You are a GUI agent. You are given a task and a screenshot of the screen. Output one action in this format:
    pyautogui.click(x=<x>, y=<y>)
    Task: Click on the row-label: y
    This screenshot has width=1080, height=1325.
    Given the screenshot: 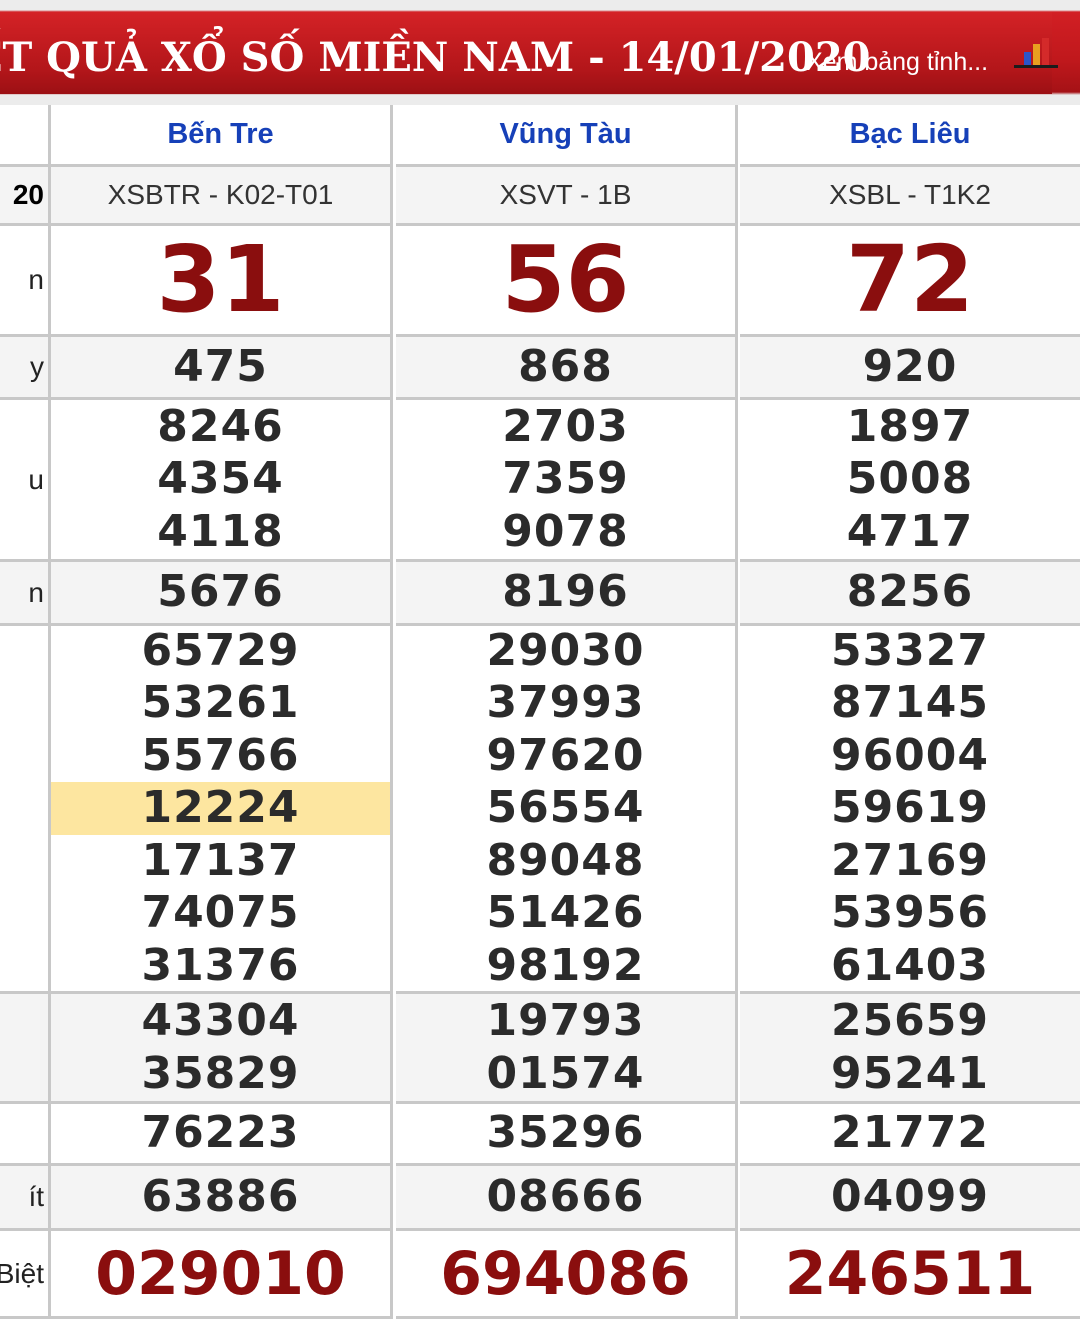 What is the action you would take?
    pyautogui.click(x=25, y=368)
    